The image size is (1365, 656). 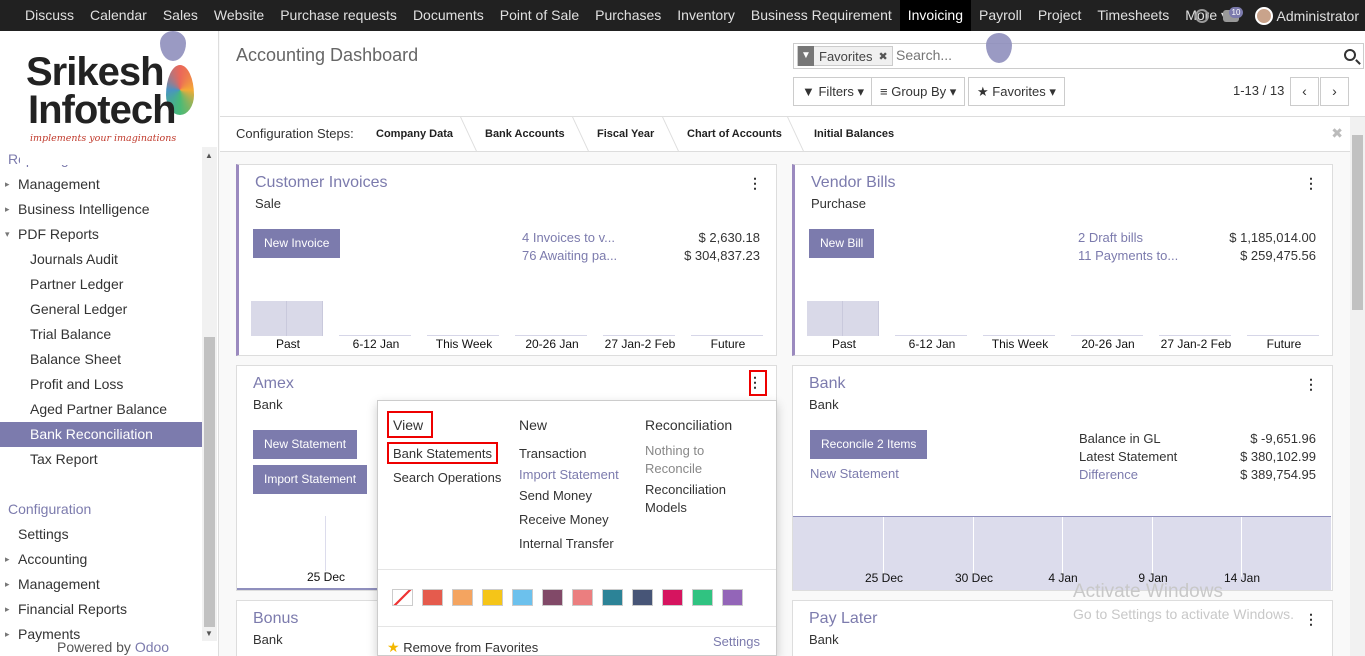 What do you see at coordinates (869, 444) in the screenshot?
I see `reconcile-items-button: Reconcile 2 Items` at bounding box center [869, 444].